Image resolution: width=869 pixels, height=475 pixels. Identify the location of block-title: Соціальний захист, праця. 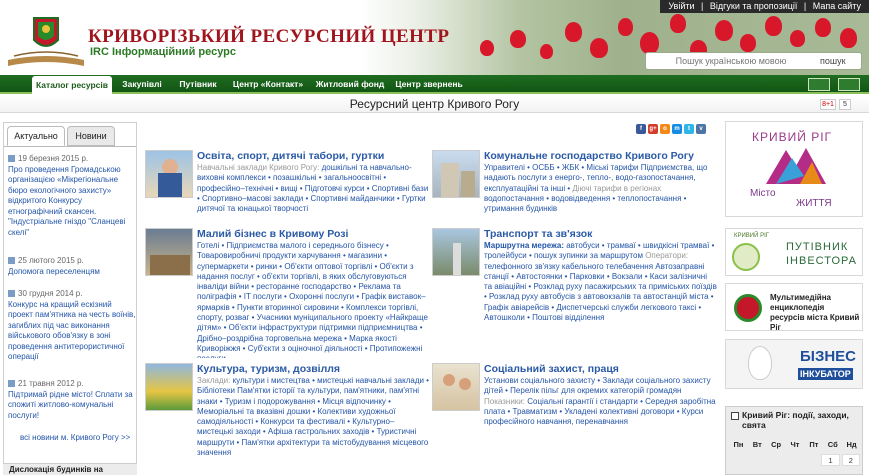
(600, 369).